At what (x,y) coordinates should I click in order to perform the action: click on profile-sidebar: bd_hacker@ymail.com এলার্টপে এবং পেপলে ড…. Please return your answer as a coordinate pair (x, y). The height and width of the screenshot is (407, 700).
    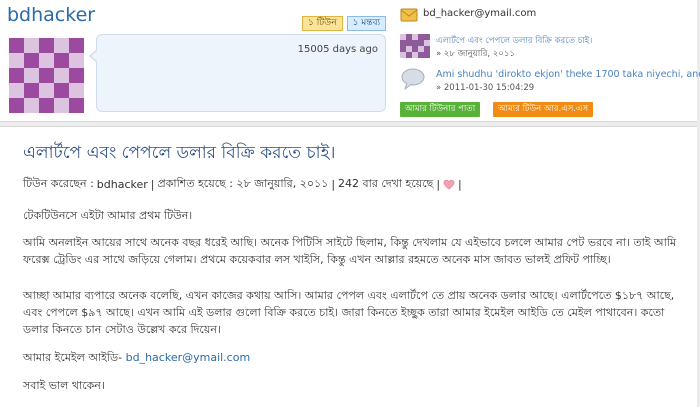
    Looking at the image, I should click on (549, 60).